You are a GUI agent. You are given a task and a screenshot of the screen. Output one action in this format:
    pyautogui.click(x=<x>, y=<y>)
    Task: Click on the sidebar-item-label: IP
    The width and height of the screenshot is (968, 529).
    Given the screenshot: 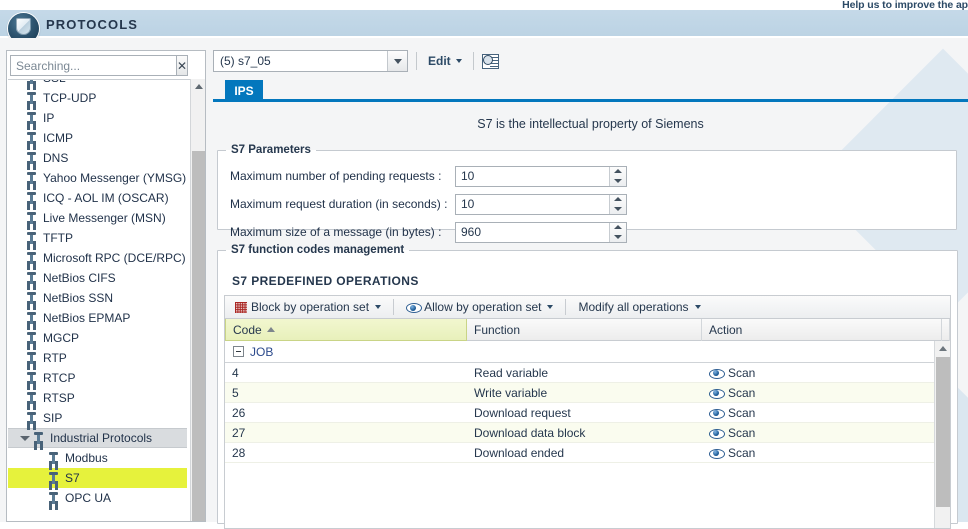 What is the action you would take?
    pyautogui.click(x=49, y=118)
    